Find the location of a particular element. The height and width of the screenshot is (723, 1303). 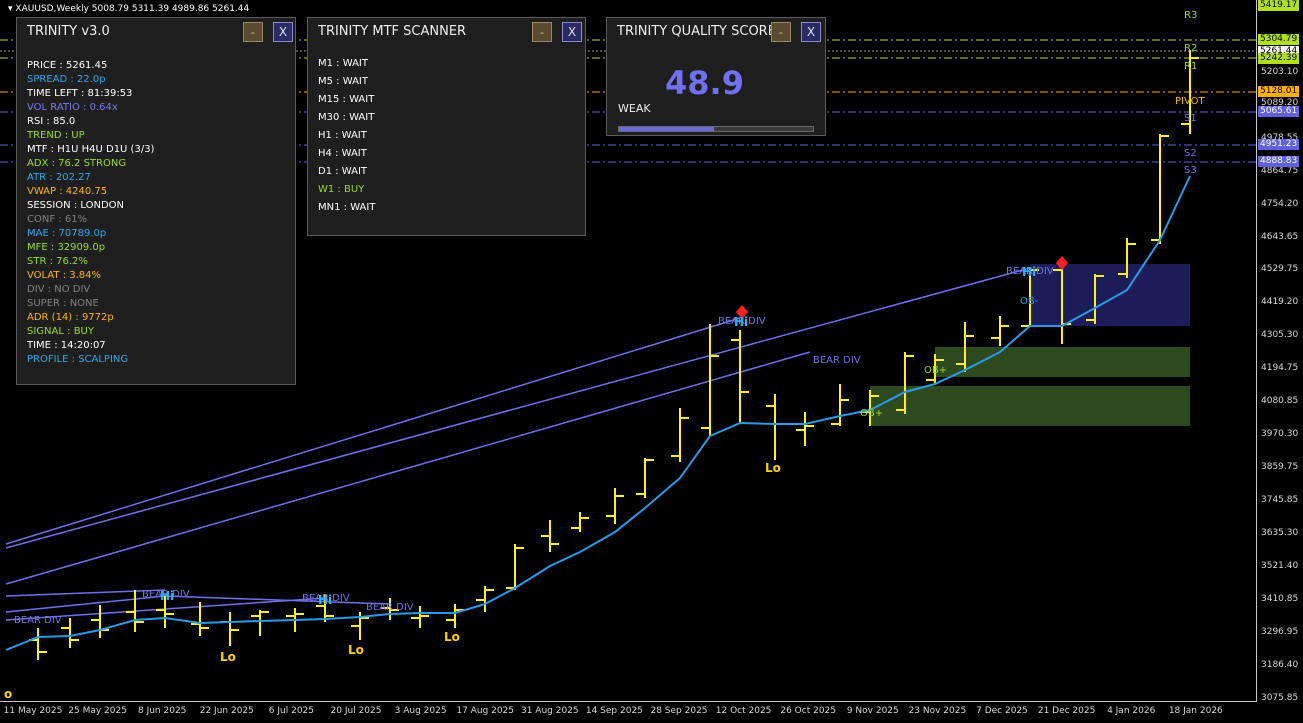

s3-label: S3 is located at coordinates (1190, 170).